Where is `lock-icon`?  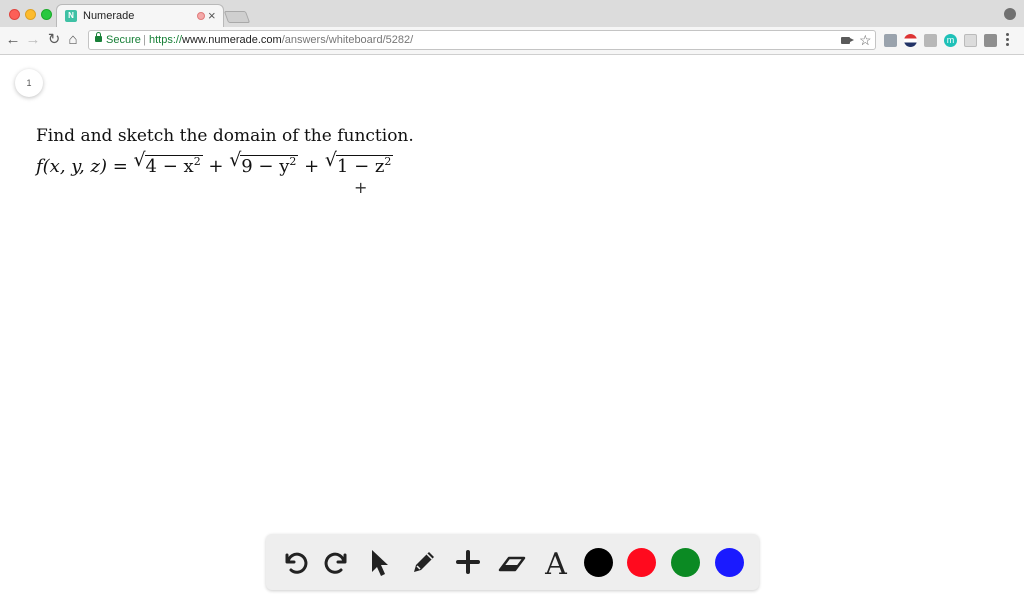
lock-icon is located at coordinates (98, 37).